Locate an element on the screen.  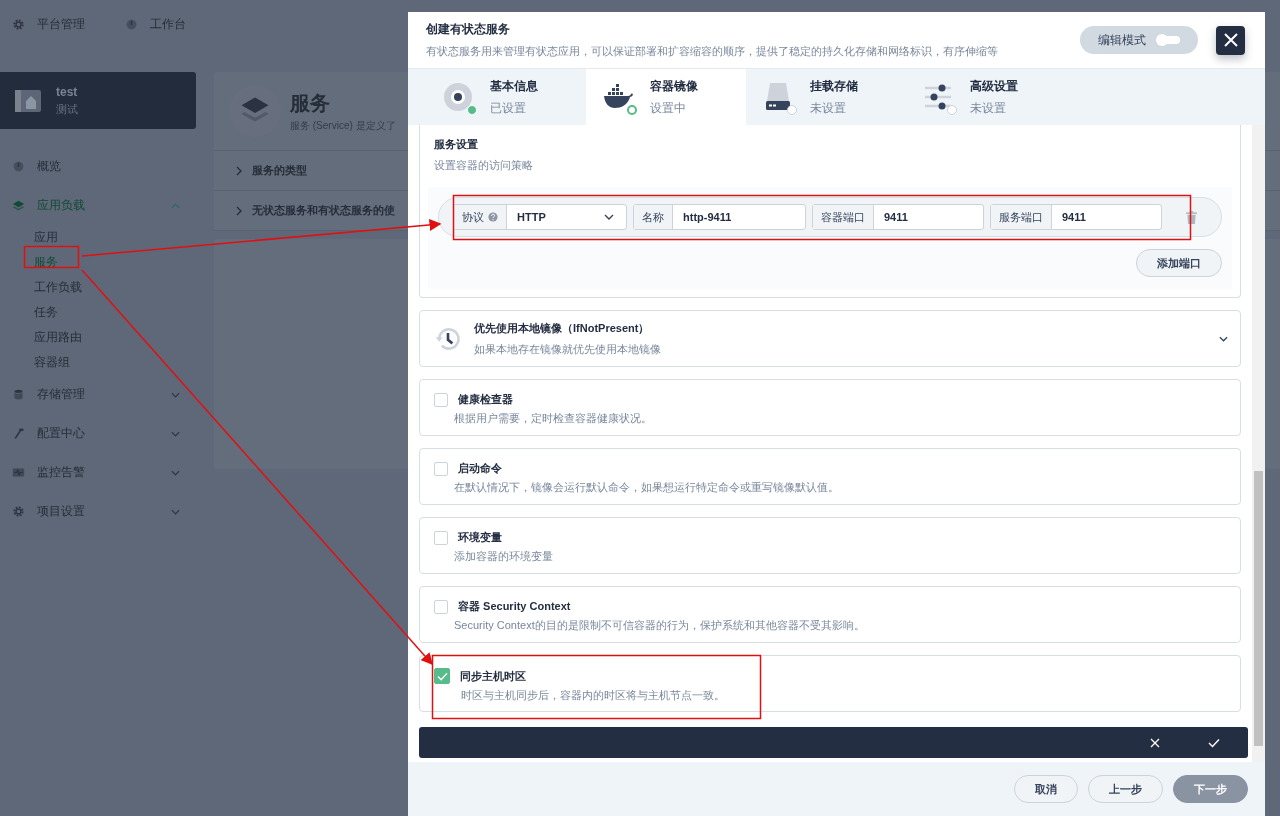
footer-button: 上一步 is located at coordinates (1125, 789).